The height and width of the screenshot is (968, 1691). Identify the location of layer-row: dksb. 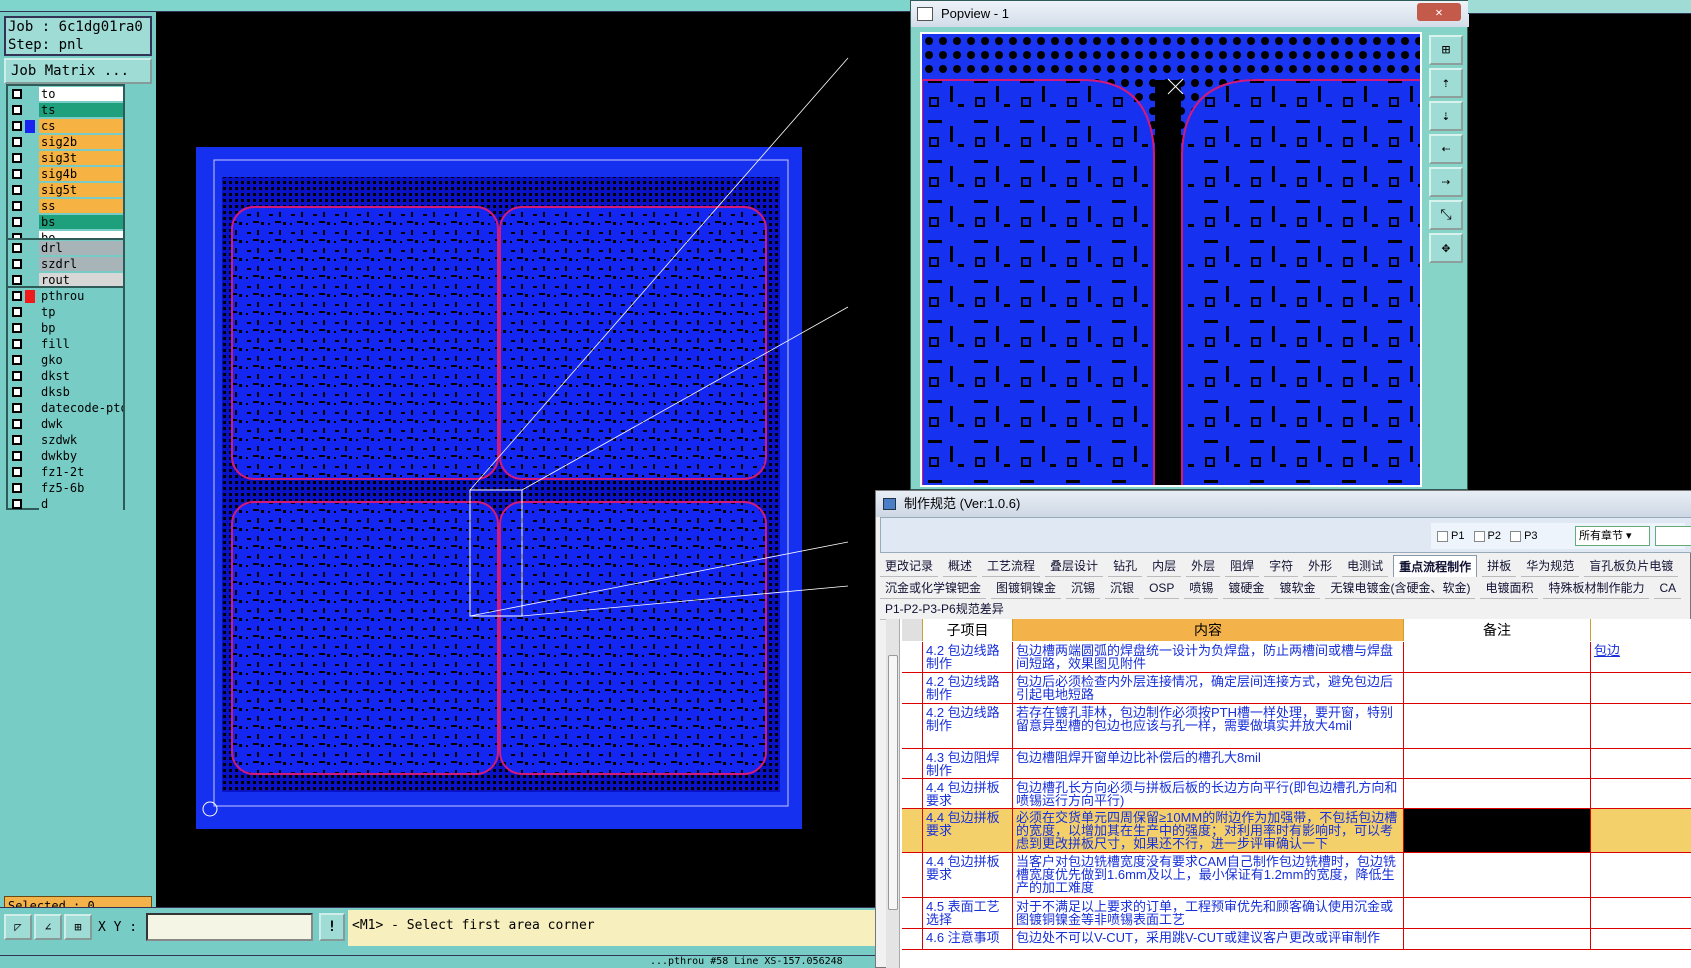
(65, 392).